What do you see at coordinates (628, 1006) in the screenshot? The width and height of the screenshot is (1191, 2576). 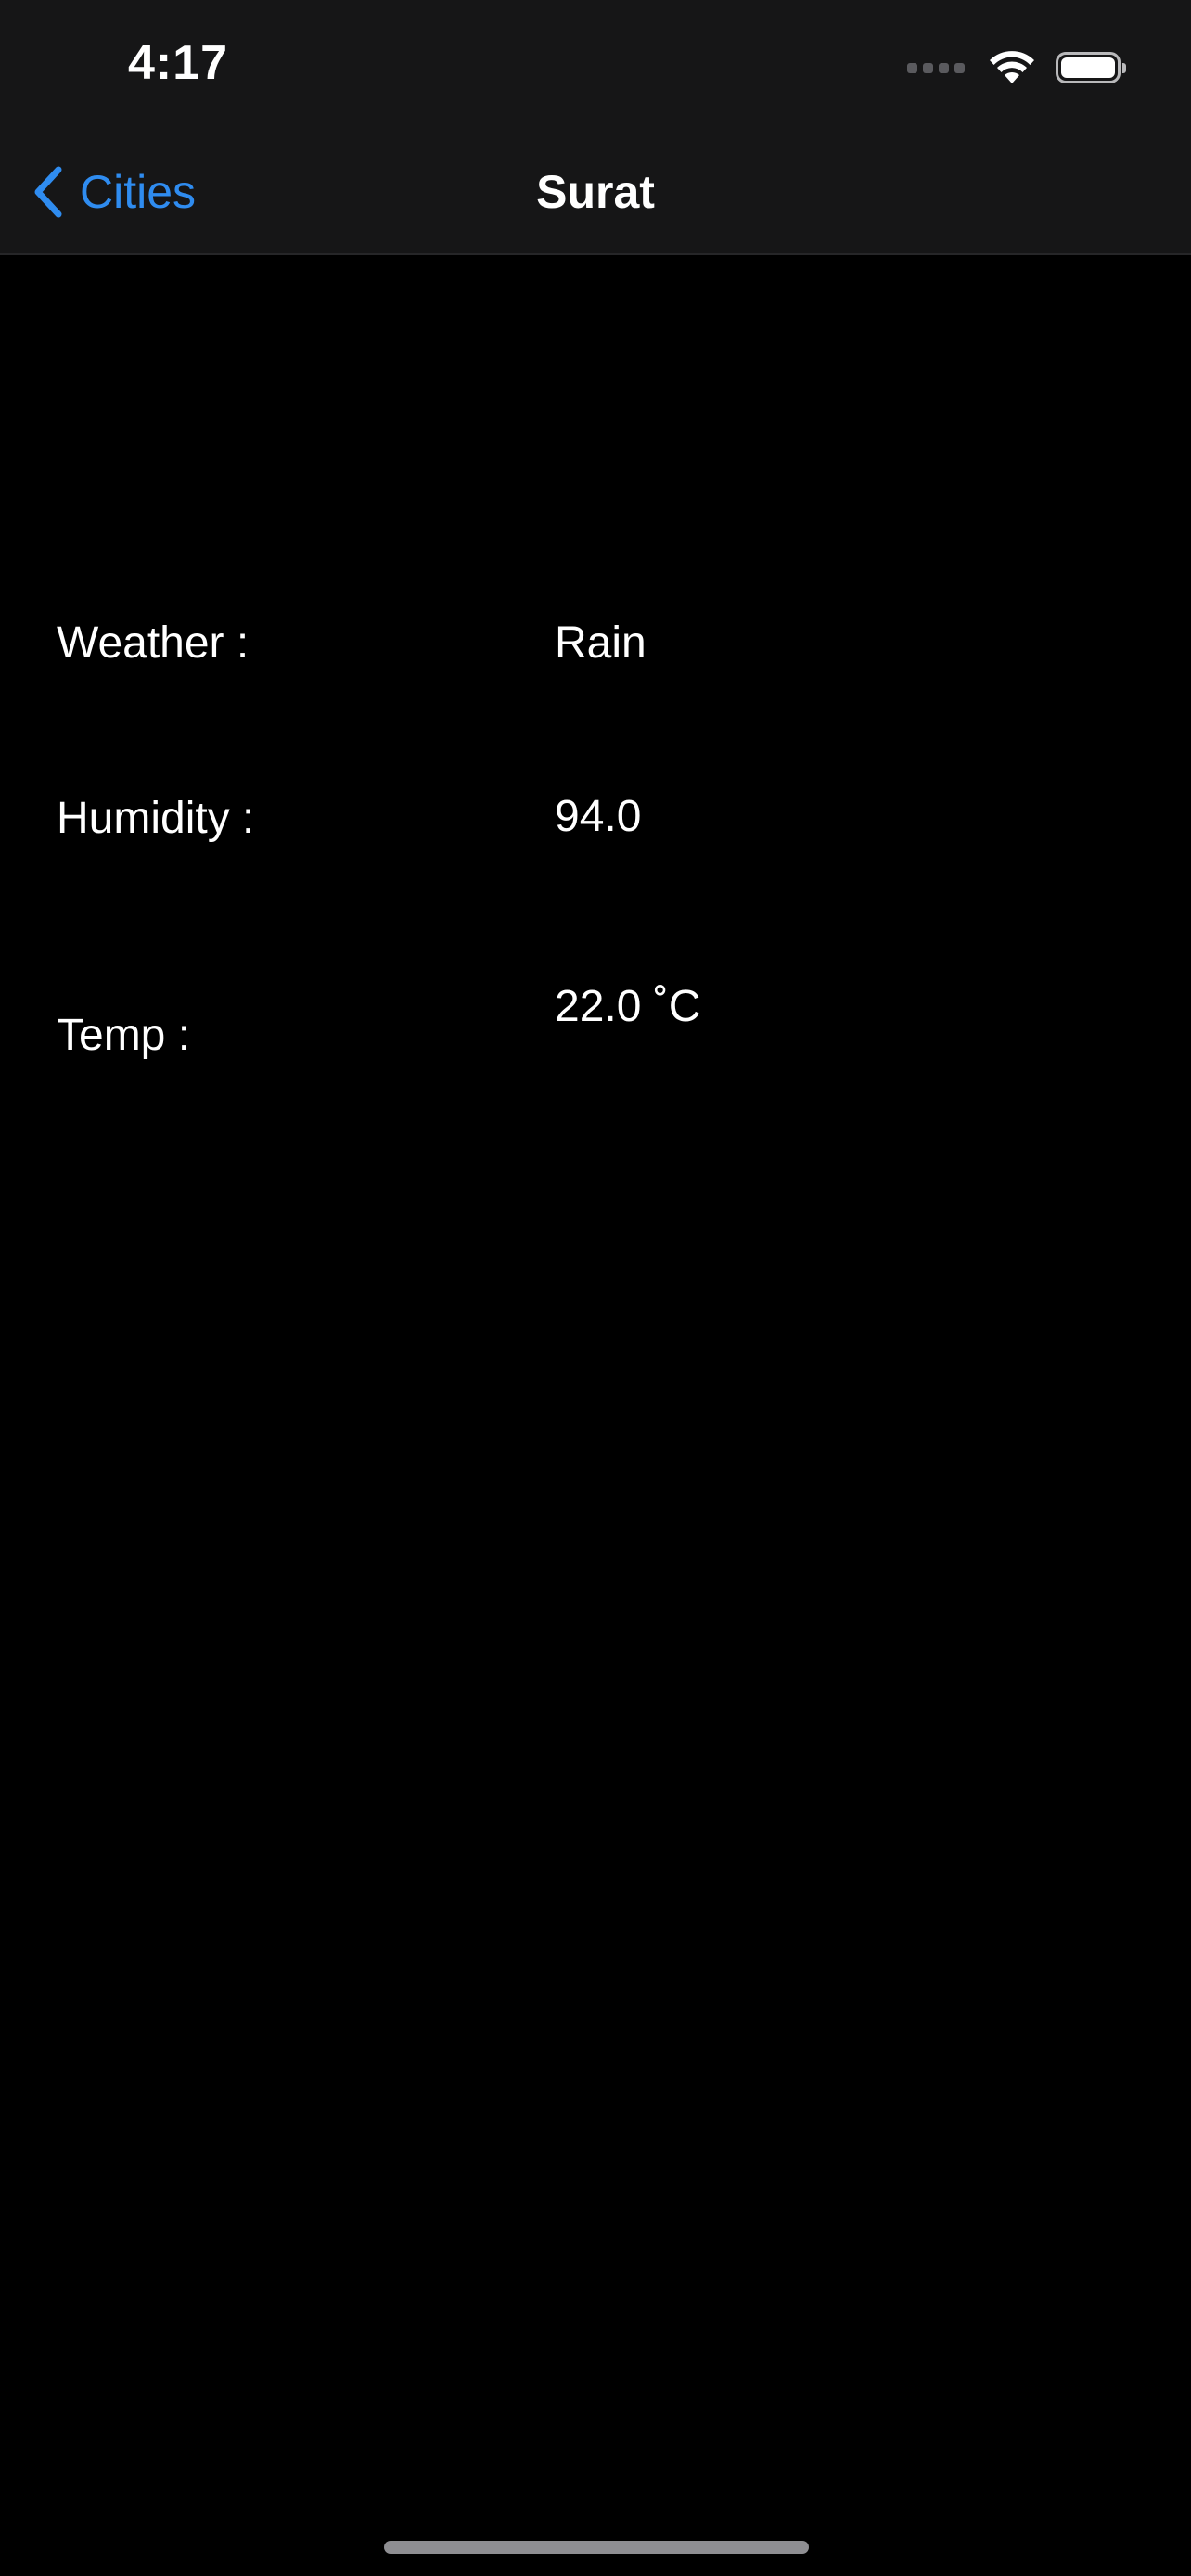 I see `temp-value: 22.0 ˚C` at bounding box center [628, 1006].